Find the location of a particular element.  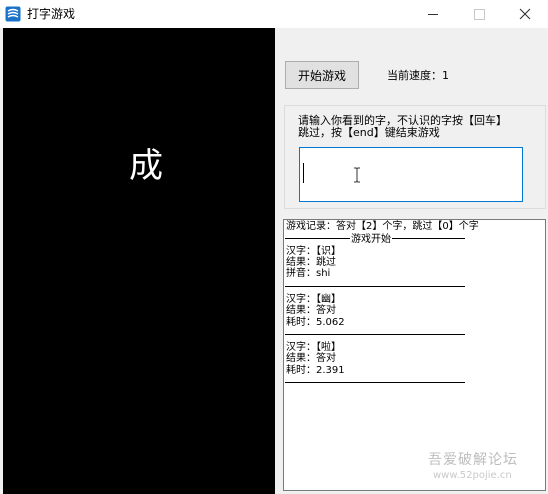

close-icon is located at coordinates (525, 14).